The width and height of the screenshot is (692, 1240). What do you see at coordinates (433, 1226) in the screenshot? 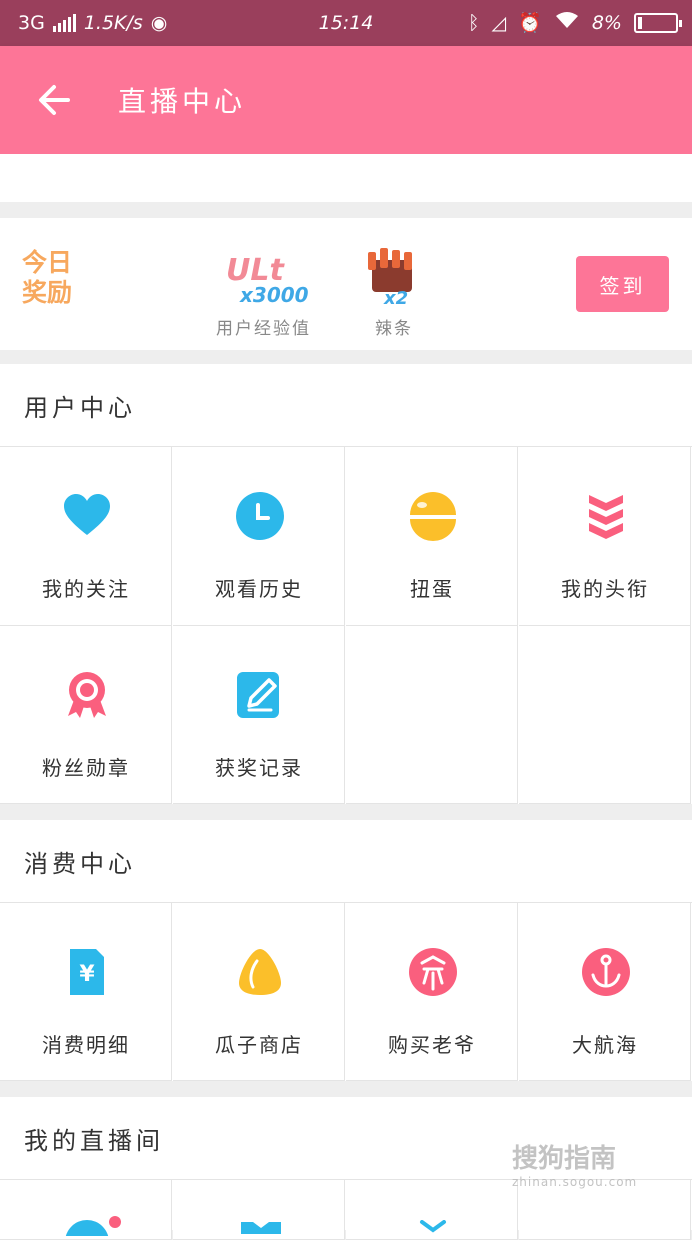
I see `room-chevron-icon` at bounding box center [433, 1226].